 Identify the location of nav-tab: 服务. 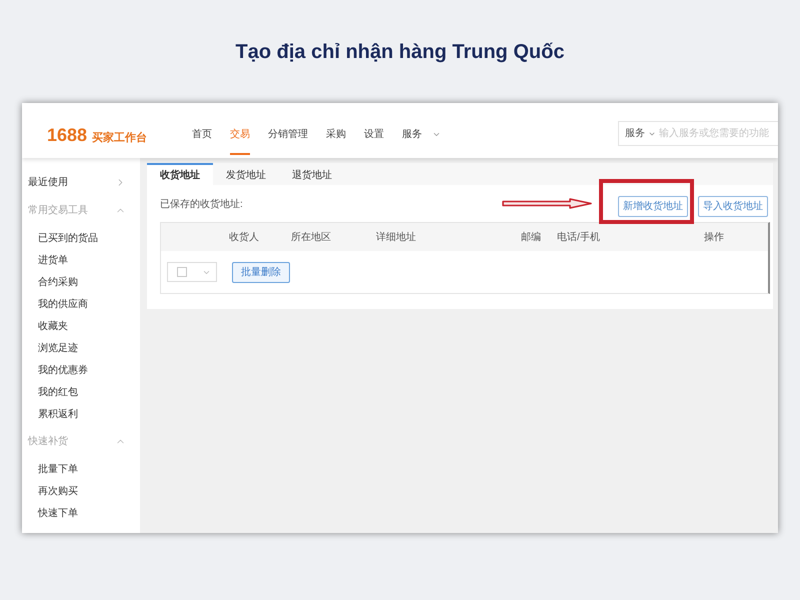
(422, 135).